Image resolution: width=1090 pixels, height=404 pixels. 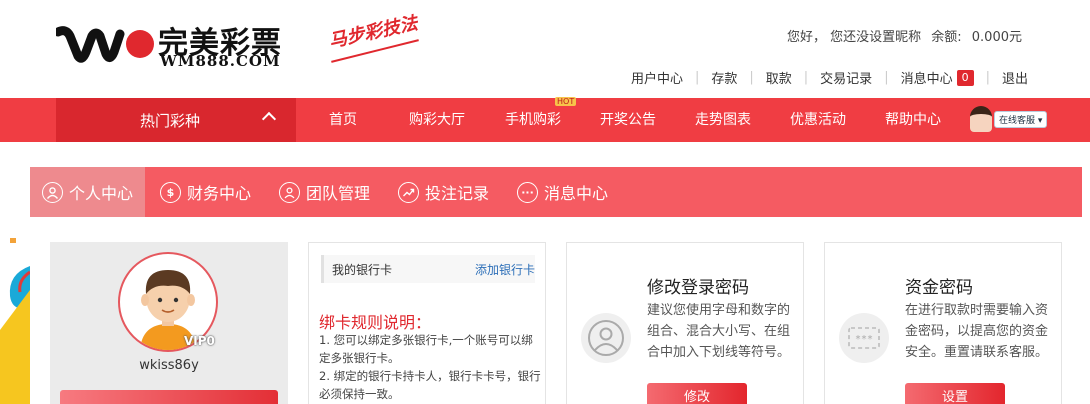 I want to click on more-icon: ···, so click(x=527, y=192).